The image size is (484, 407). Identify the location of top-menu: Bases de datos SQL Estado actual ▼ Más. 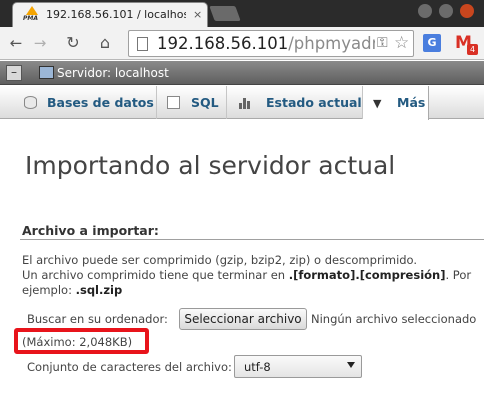
(242, 103).